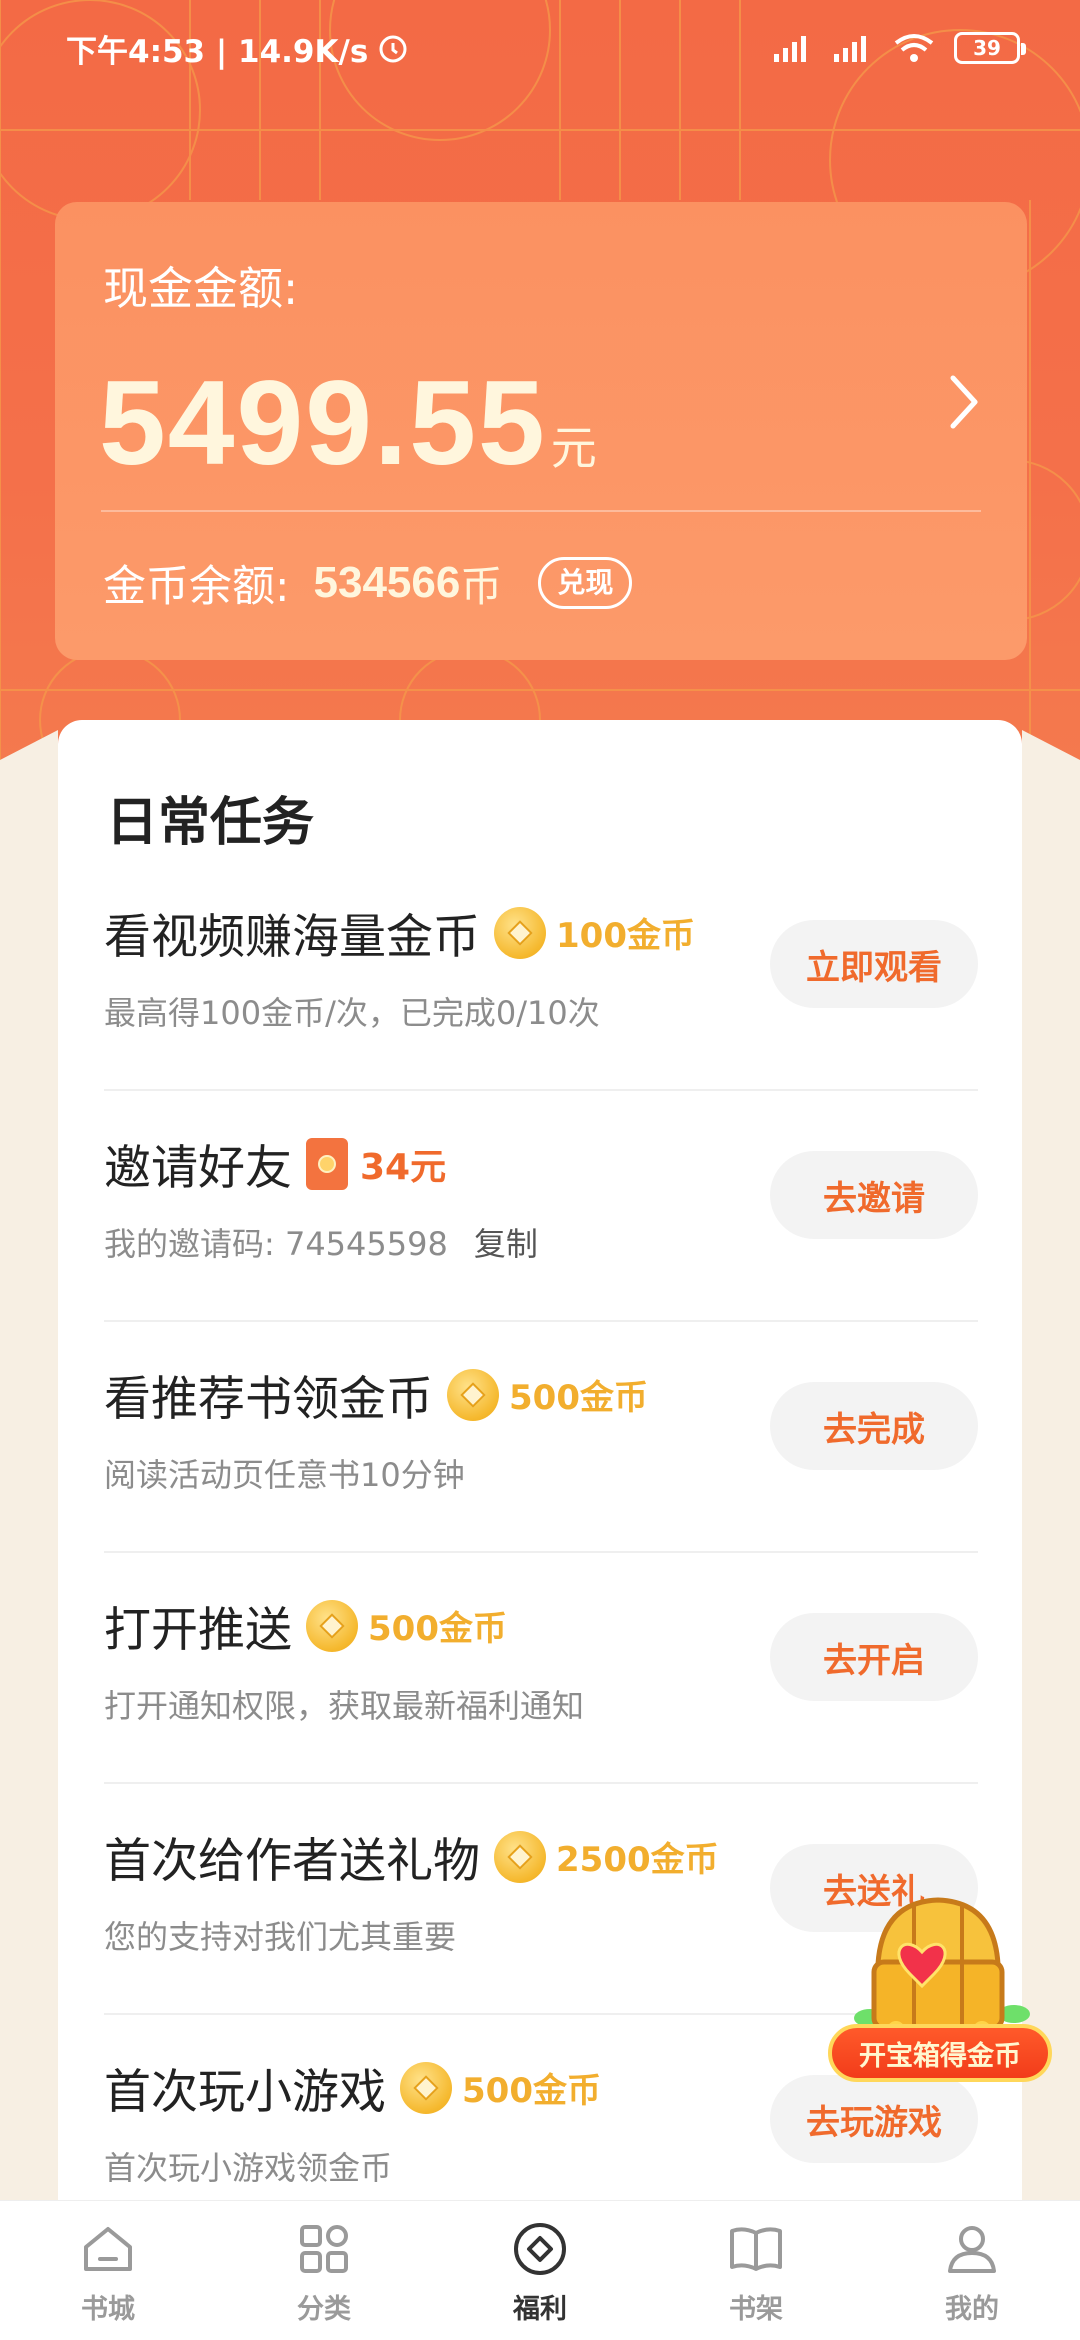  Describe the element at coordinates (874, 2119) in the screenshot. I see `play-game-button: 去玩游戏` at that location.